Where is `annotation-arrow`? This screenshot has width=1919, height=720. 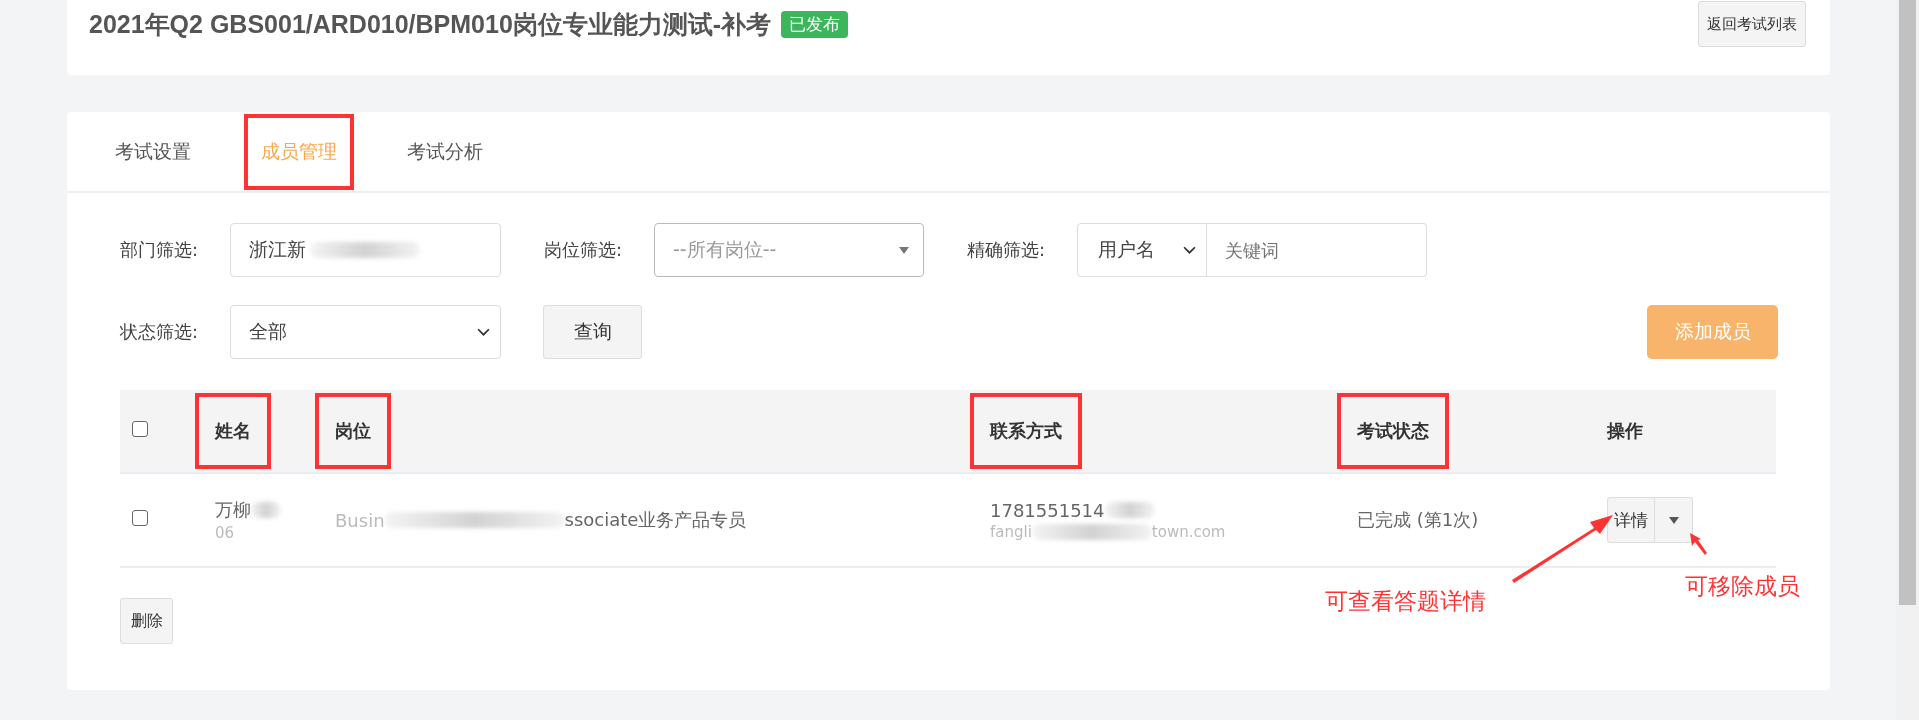 annotation-arrow is located at coordinates (1698, 544).